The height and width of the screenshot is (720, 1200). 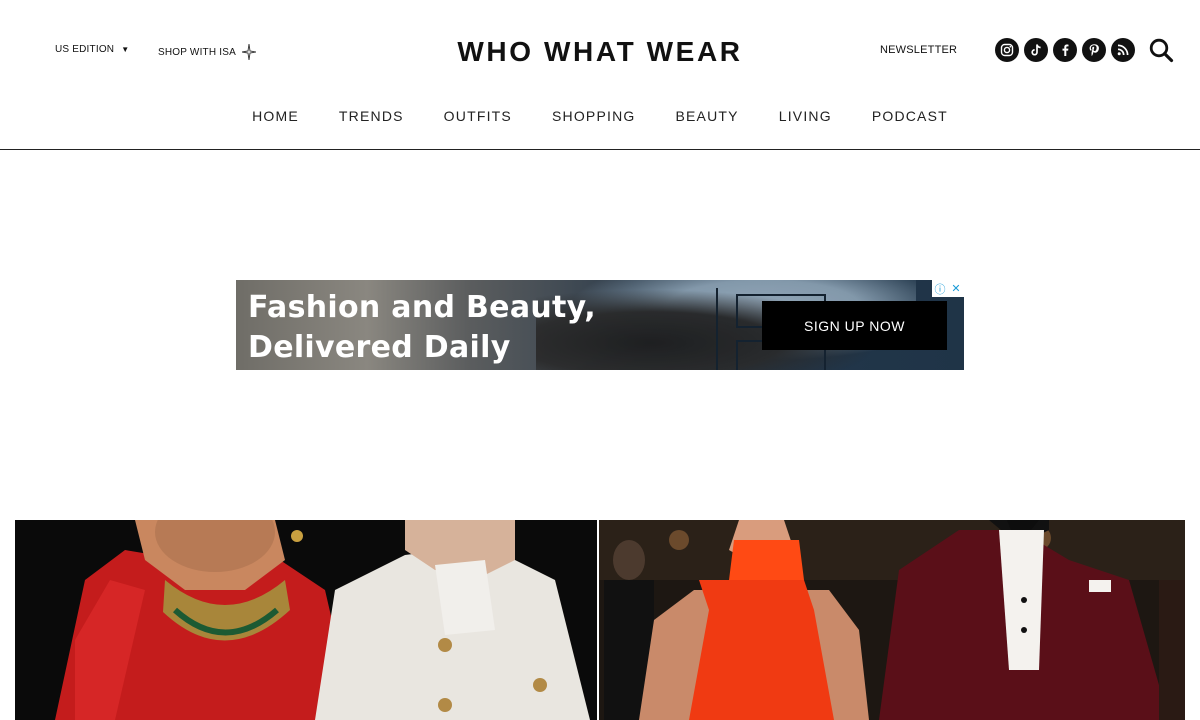 I want to click on ad-headline: Fashion and Beauty, Delivered Daily, so click(x=422, y=328).